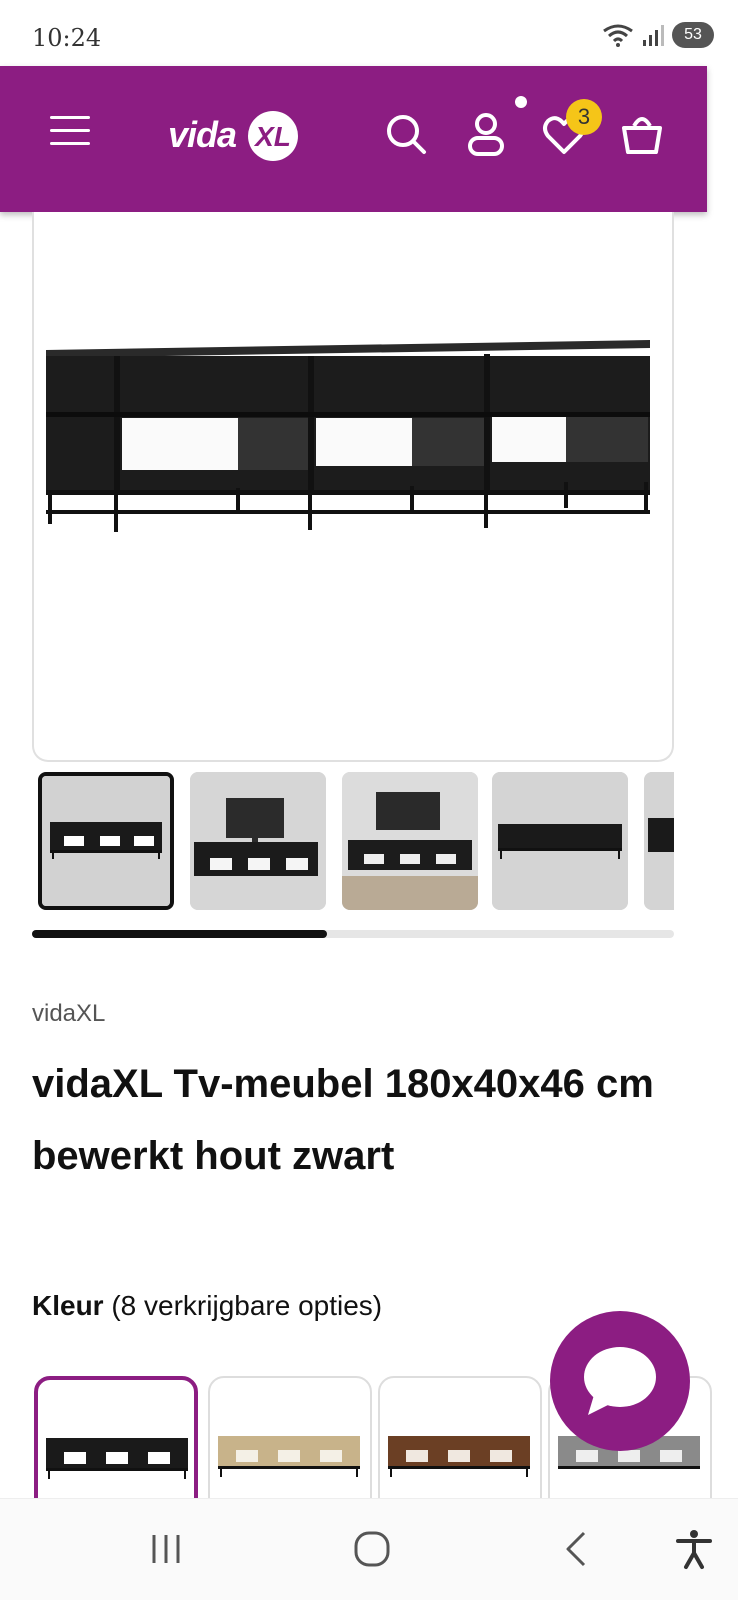  Describe the element at coordinates (202, 134) in the screenshot. I see `logo-text: vida` at that location.